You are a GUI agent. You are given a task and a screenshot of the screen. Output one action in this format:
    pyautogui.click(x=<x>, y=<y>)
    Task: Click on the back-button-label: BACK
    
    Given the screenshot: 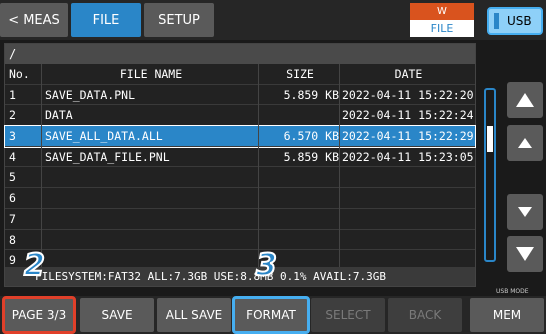 What is the action you would take?
    pyautogui.click(x=425, y=315)
    